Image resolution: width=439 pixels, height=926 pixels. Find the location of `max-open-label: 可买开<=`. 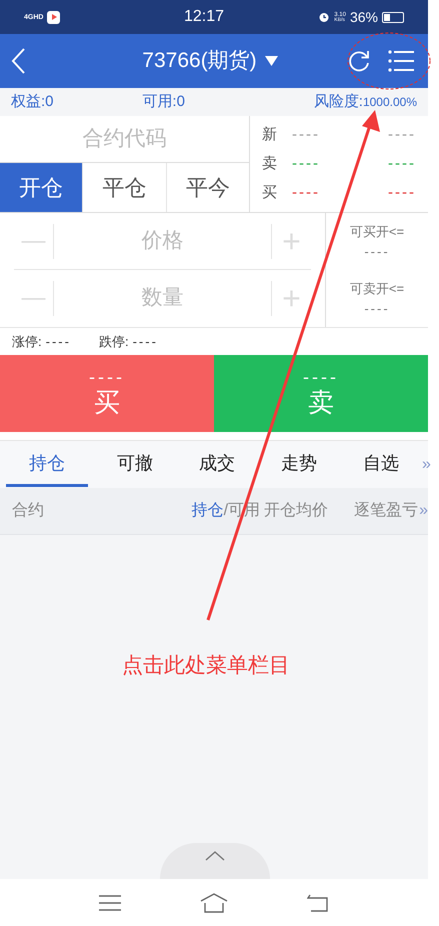

max-open-label: 可买开<= is located at coordinates (377, 232).